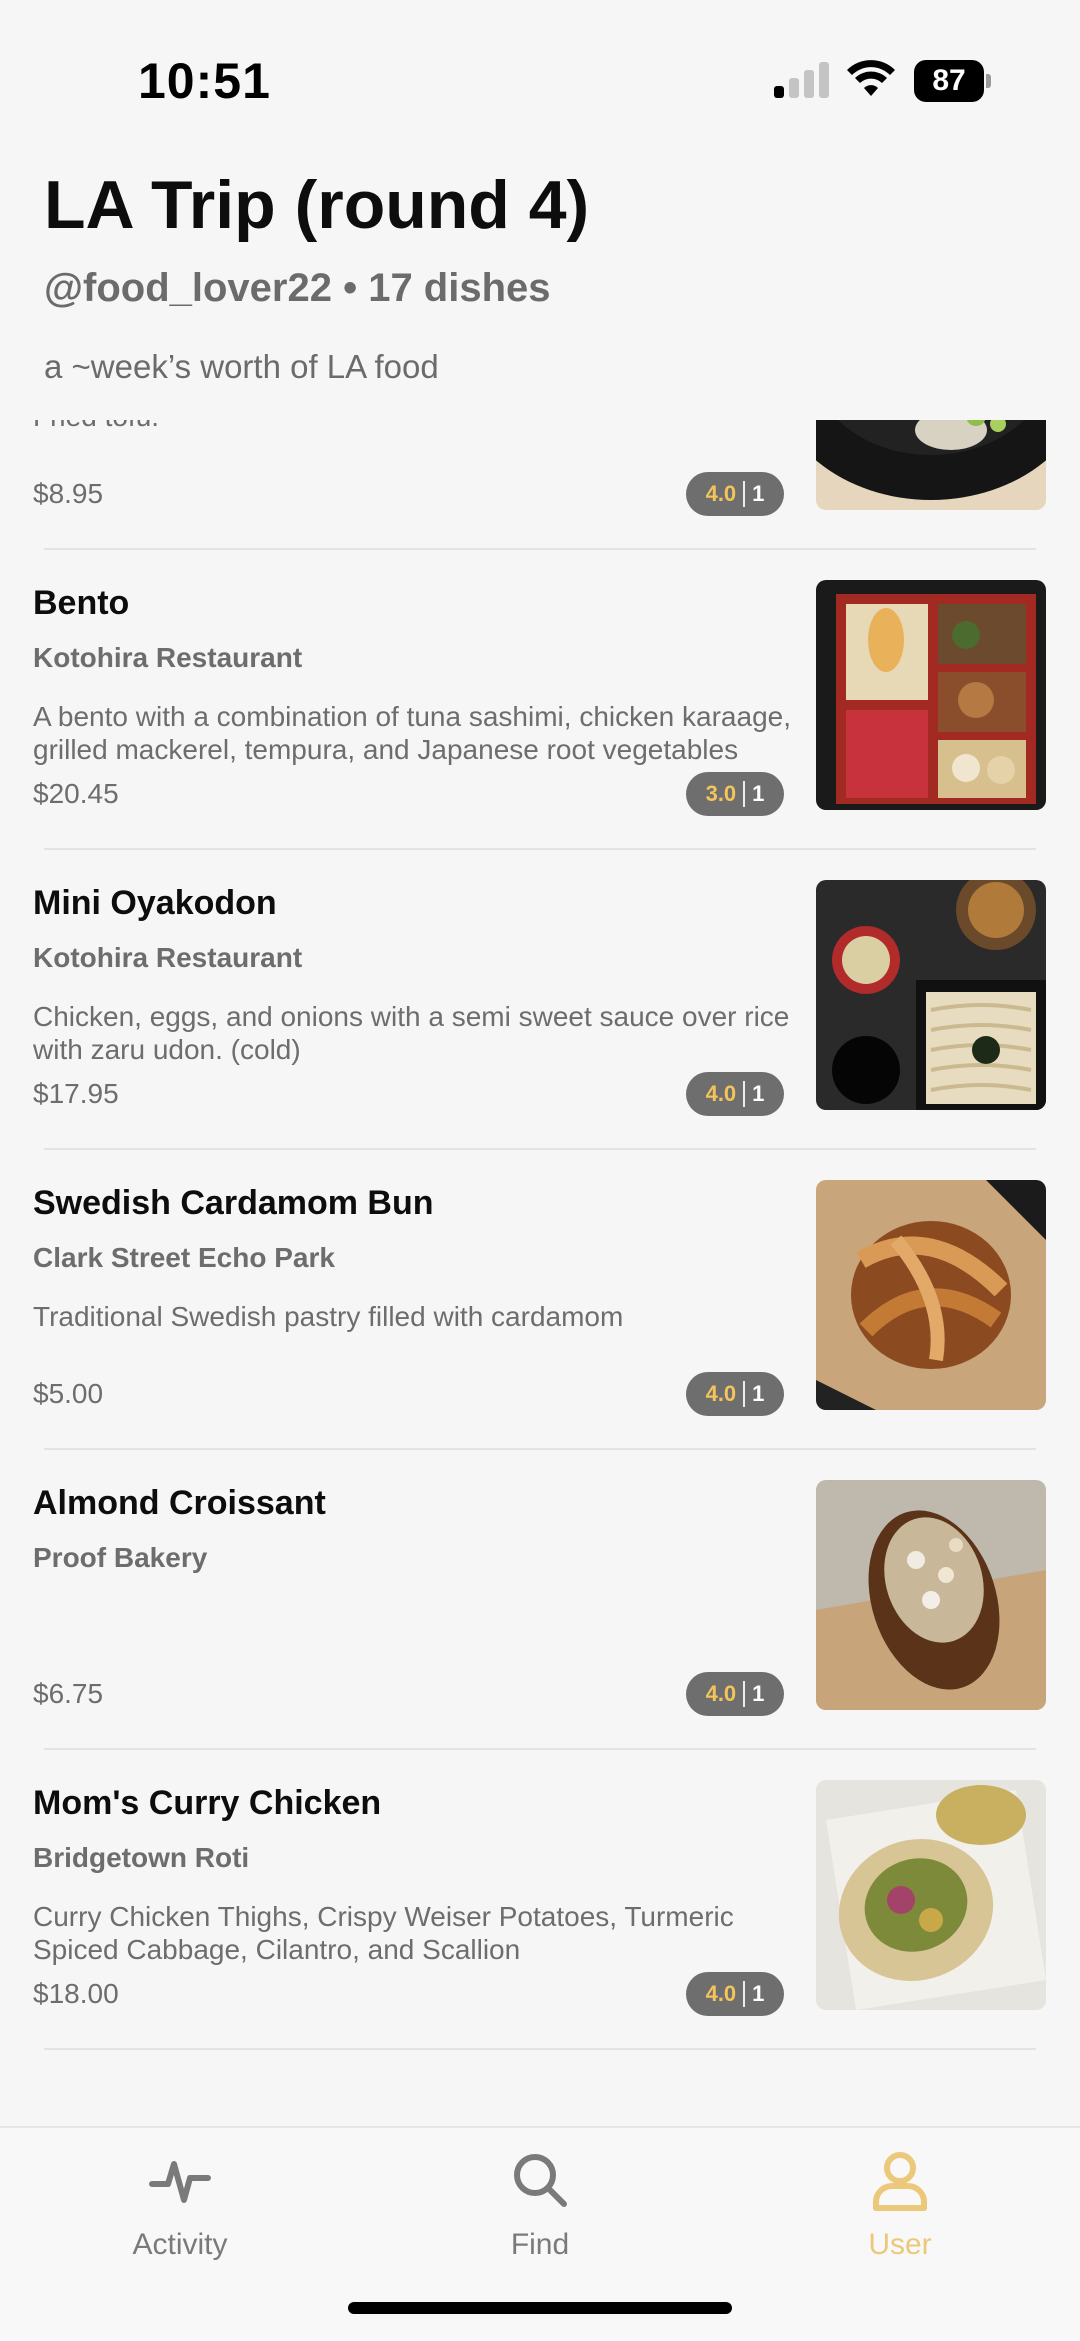 This screenshot has width=1080, height=2341. Describe the element at coordinates (81, 603) in the screenshot. I see `dish-name: Bento` at that location.